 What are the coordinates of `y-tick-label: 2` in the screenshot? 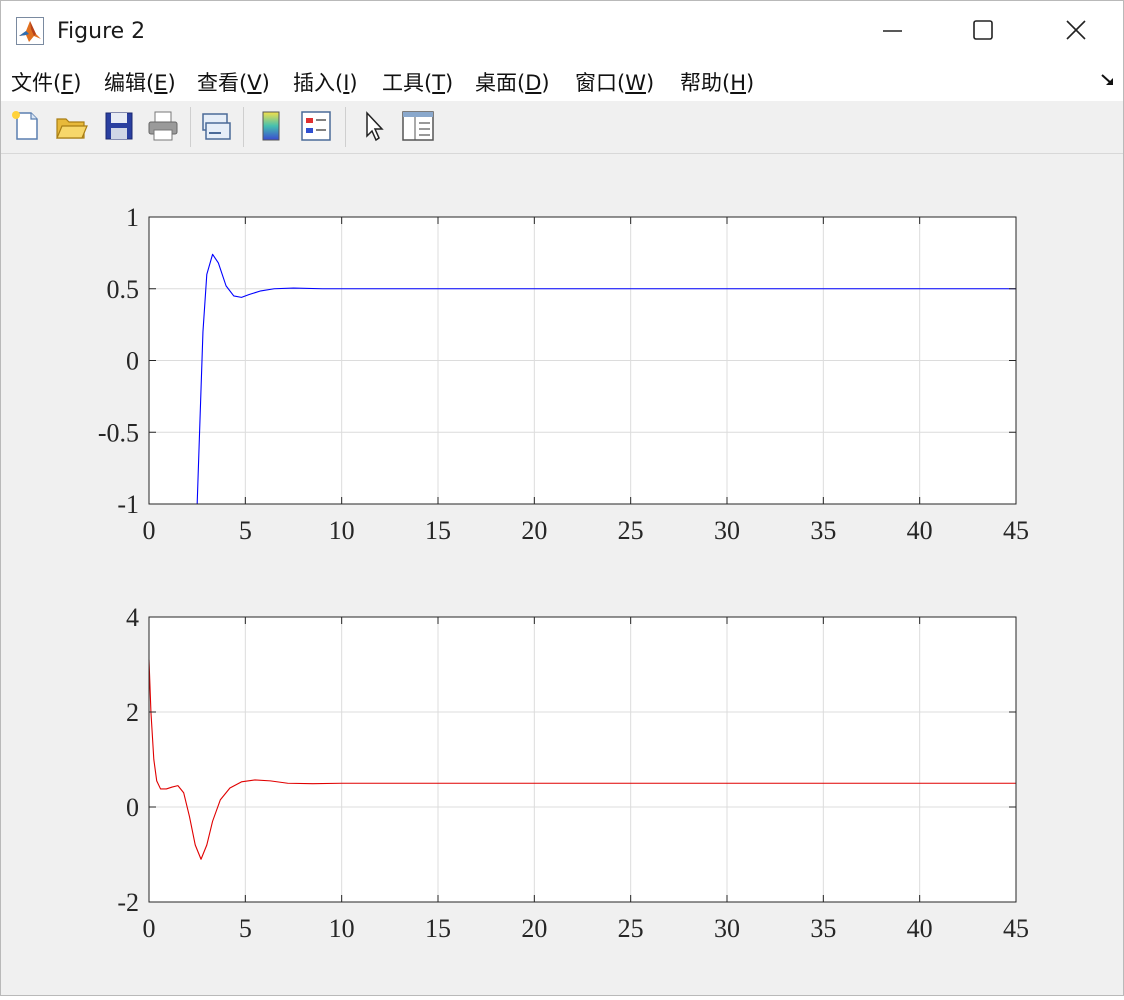 It's located at (132, 712).